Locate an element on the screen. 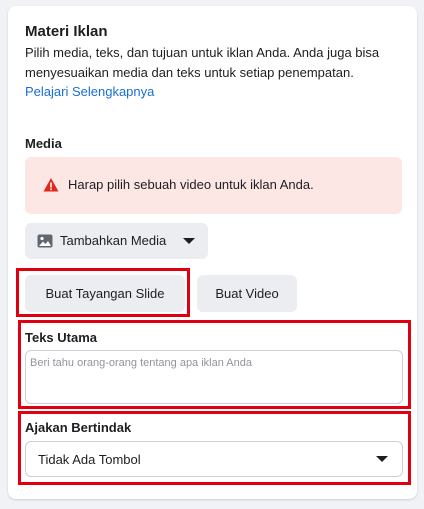  section-title: Materi Iklan is located at coordinates (66, 31).